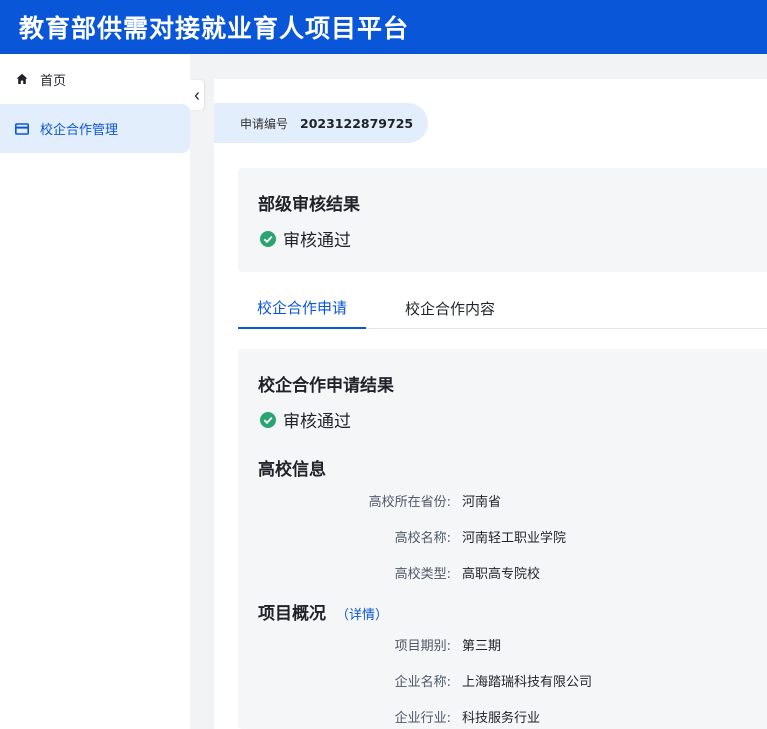 The image size is (767, 729). What do you see at coordinates (326, 386) in the screenshot?
I see `cooperation-result-title: 校企合作申请结果` at bounding box center [326, 386].